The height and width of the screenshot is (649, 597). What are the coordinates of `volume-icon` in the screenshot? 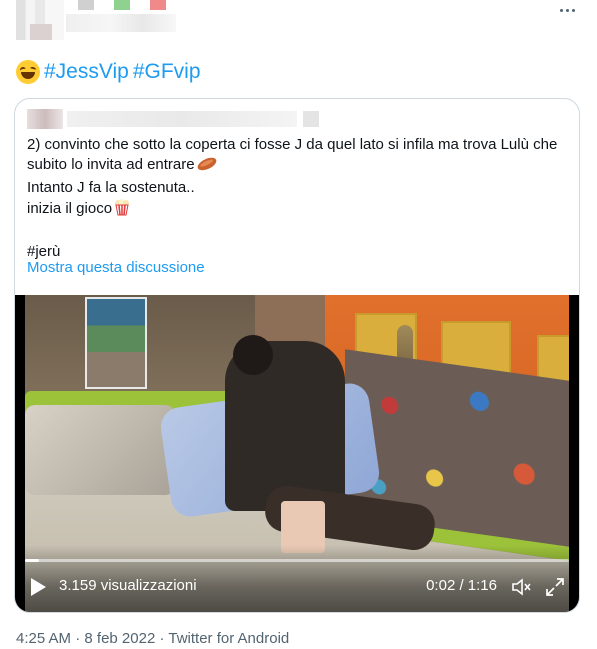 It's located at (522, 587).